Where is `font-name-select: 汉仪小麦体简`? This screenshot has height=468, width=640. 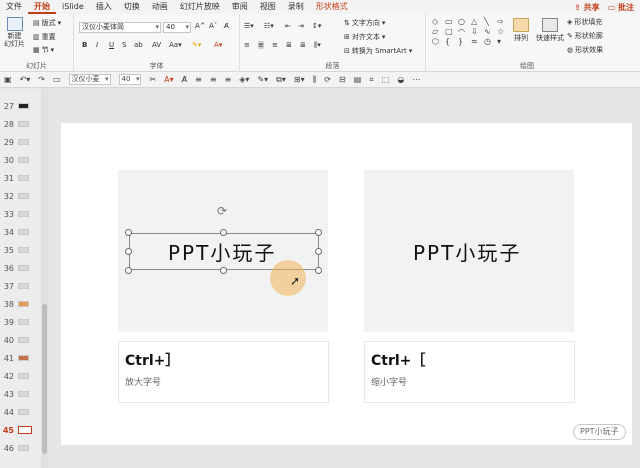 font-name-select: 汉仪小麦体简 is located at coordinates (120, 27).